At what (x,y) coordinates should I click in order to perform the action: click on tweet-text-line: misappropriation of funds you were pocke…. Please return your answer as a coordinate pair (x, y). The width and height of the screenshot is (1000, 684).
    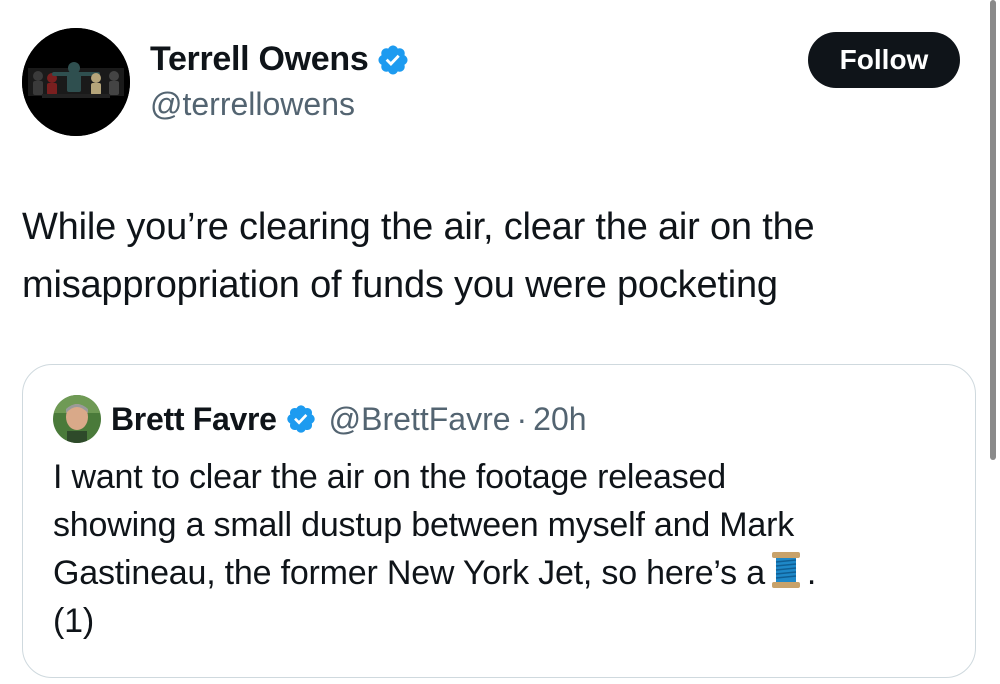
    Looking at the image, I should click on (400, 285).